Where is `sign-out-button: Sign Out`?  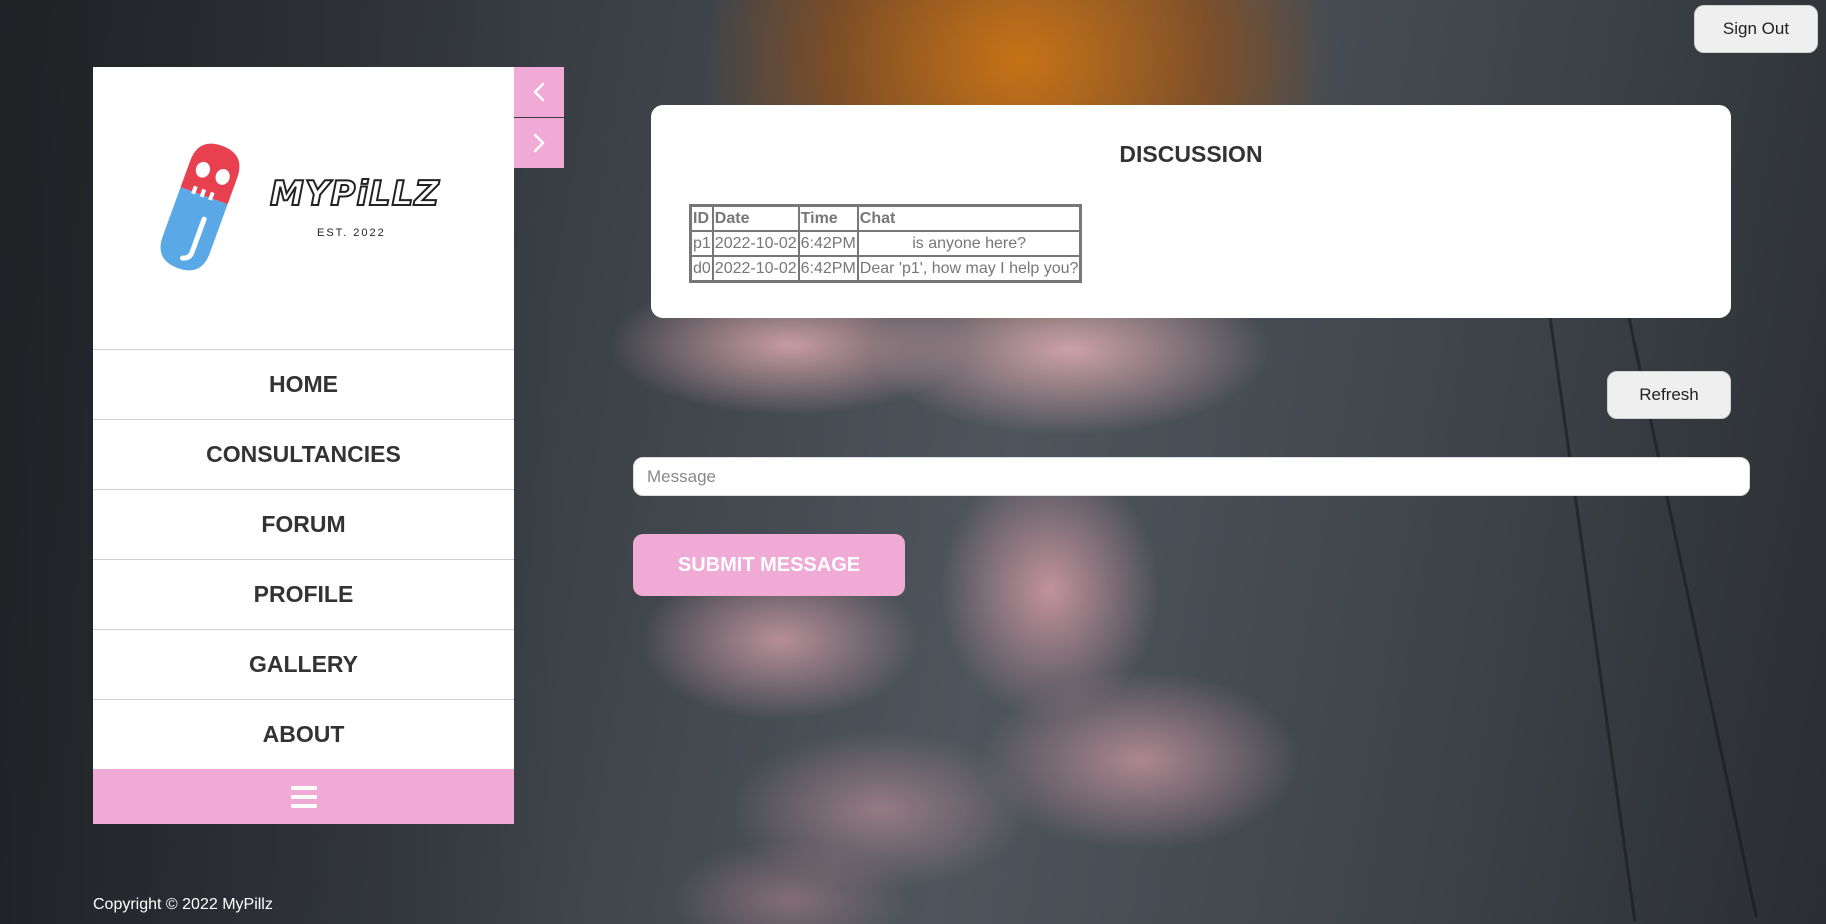
sign-out-button: Sign Out is located at coordinates (1756, 29).